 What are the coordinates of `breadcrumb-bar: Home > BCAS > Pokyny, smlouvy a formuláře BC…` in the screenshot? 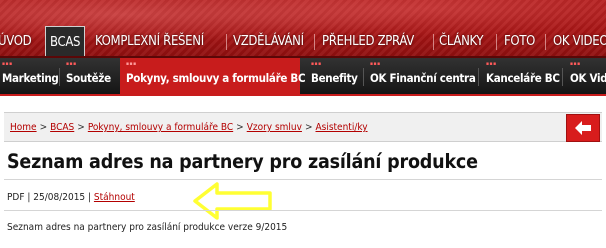 It's located at (303, 127).